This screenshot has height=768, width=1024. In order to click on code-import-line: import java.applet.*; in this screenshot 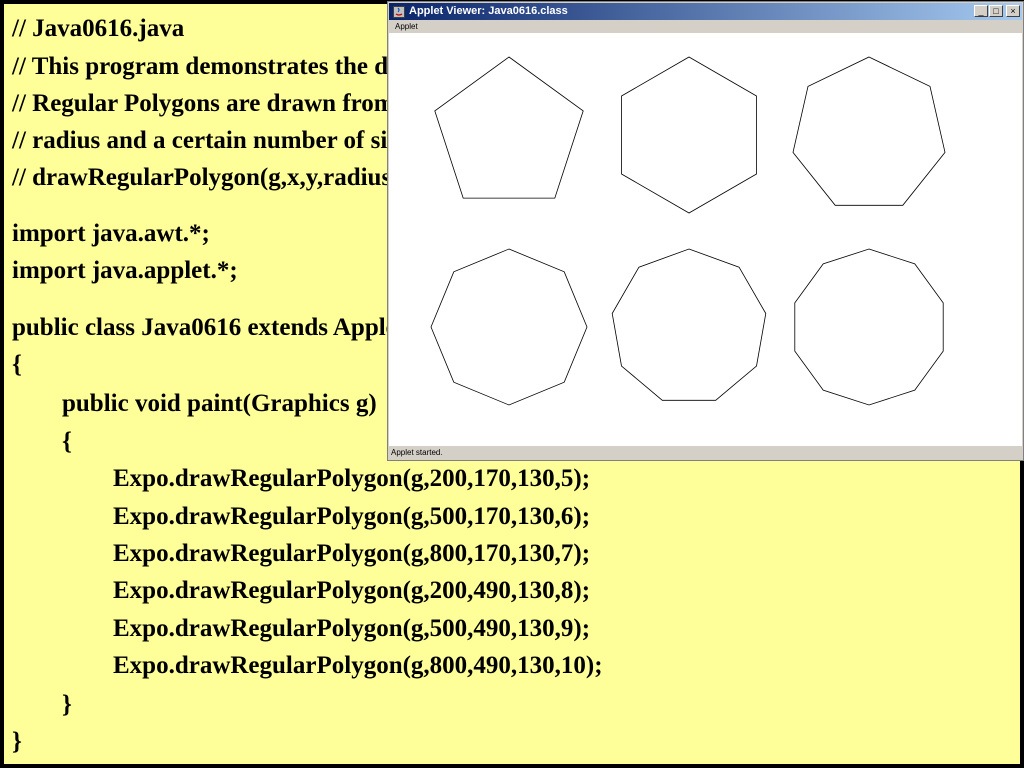, I will do `click(125, 270)`.